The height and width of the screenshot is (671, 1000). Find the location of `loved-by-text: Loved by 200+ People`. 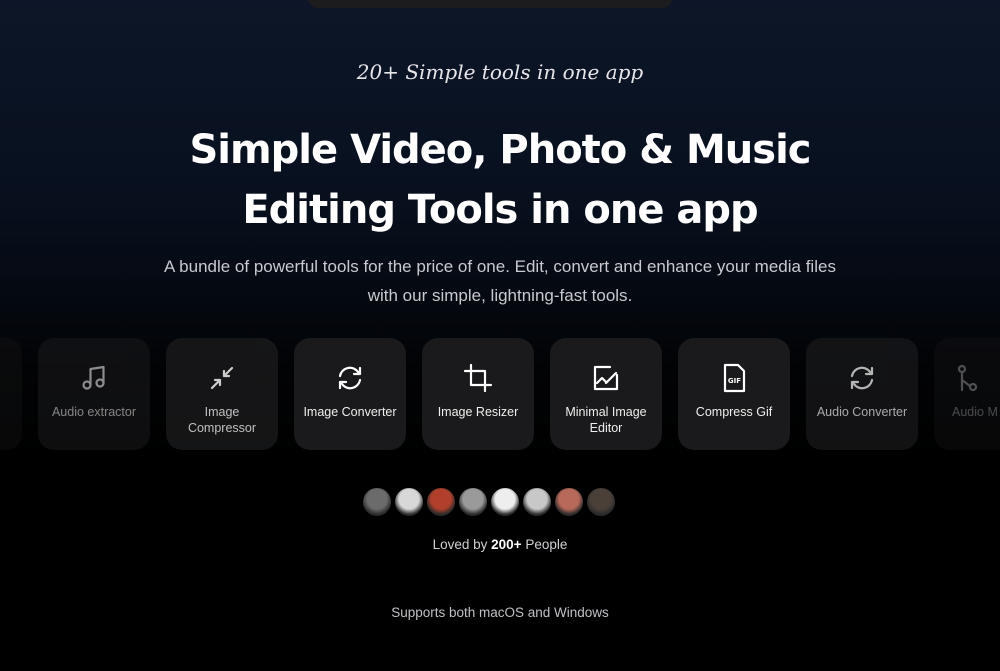

loved-by-text: Loved by 200+ People is located at coordinates (500, 544).